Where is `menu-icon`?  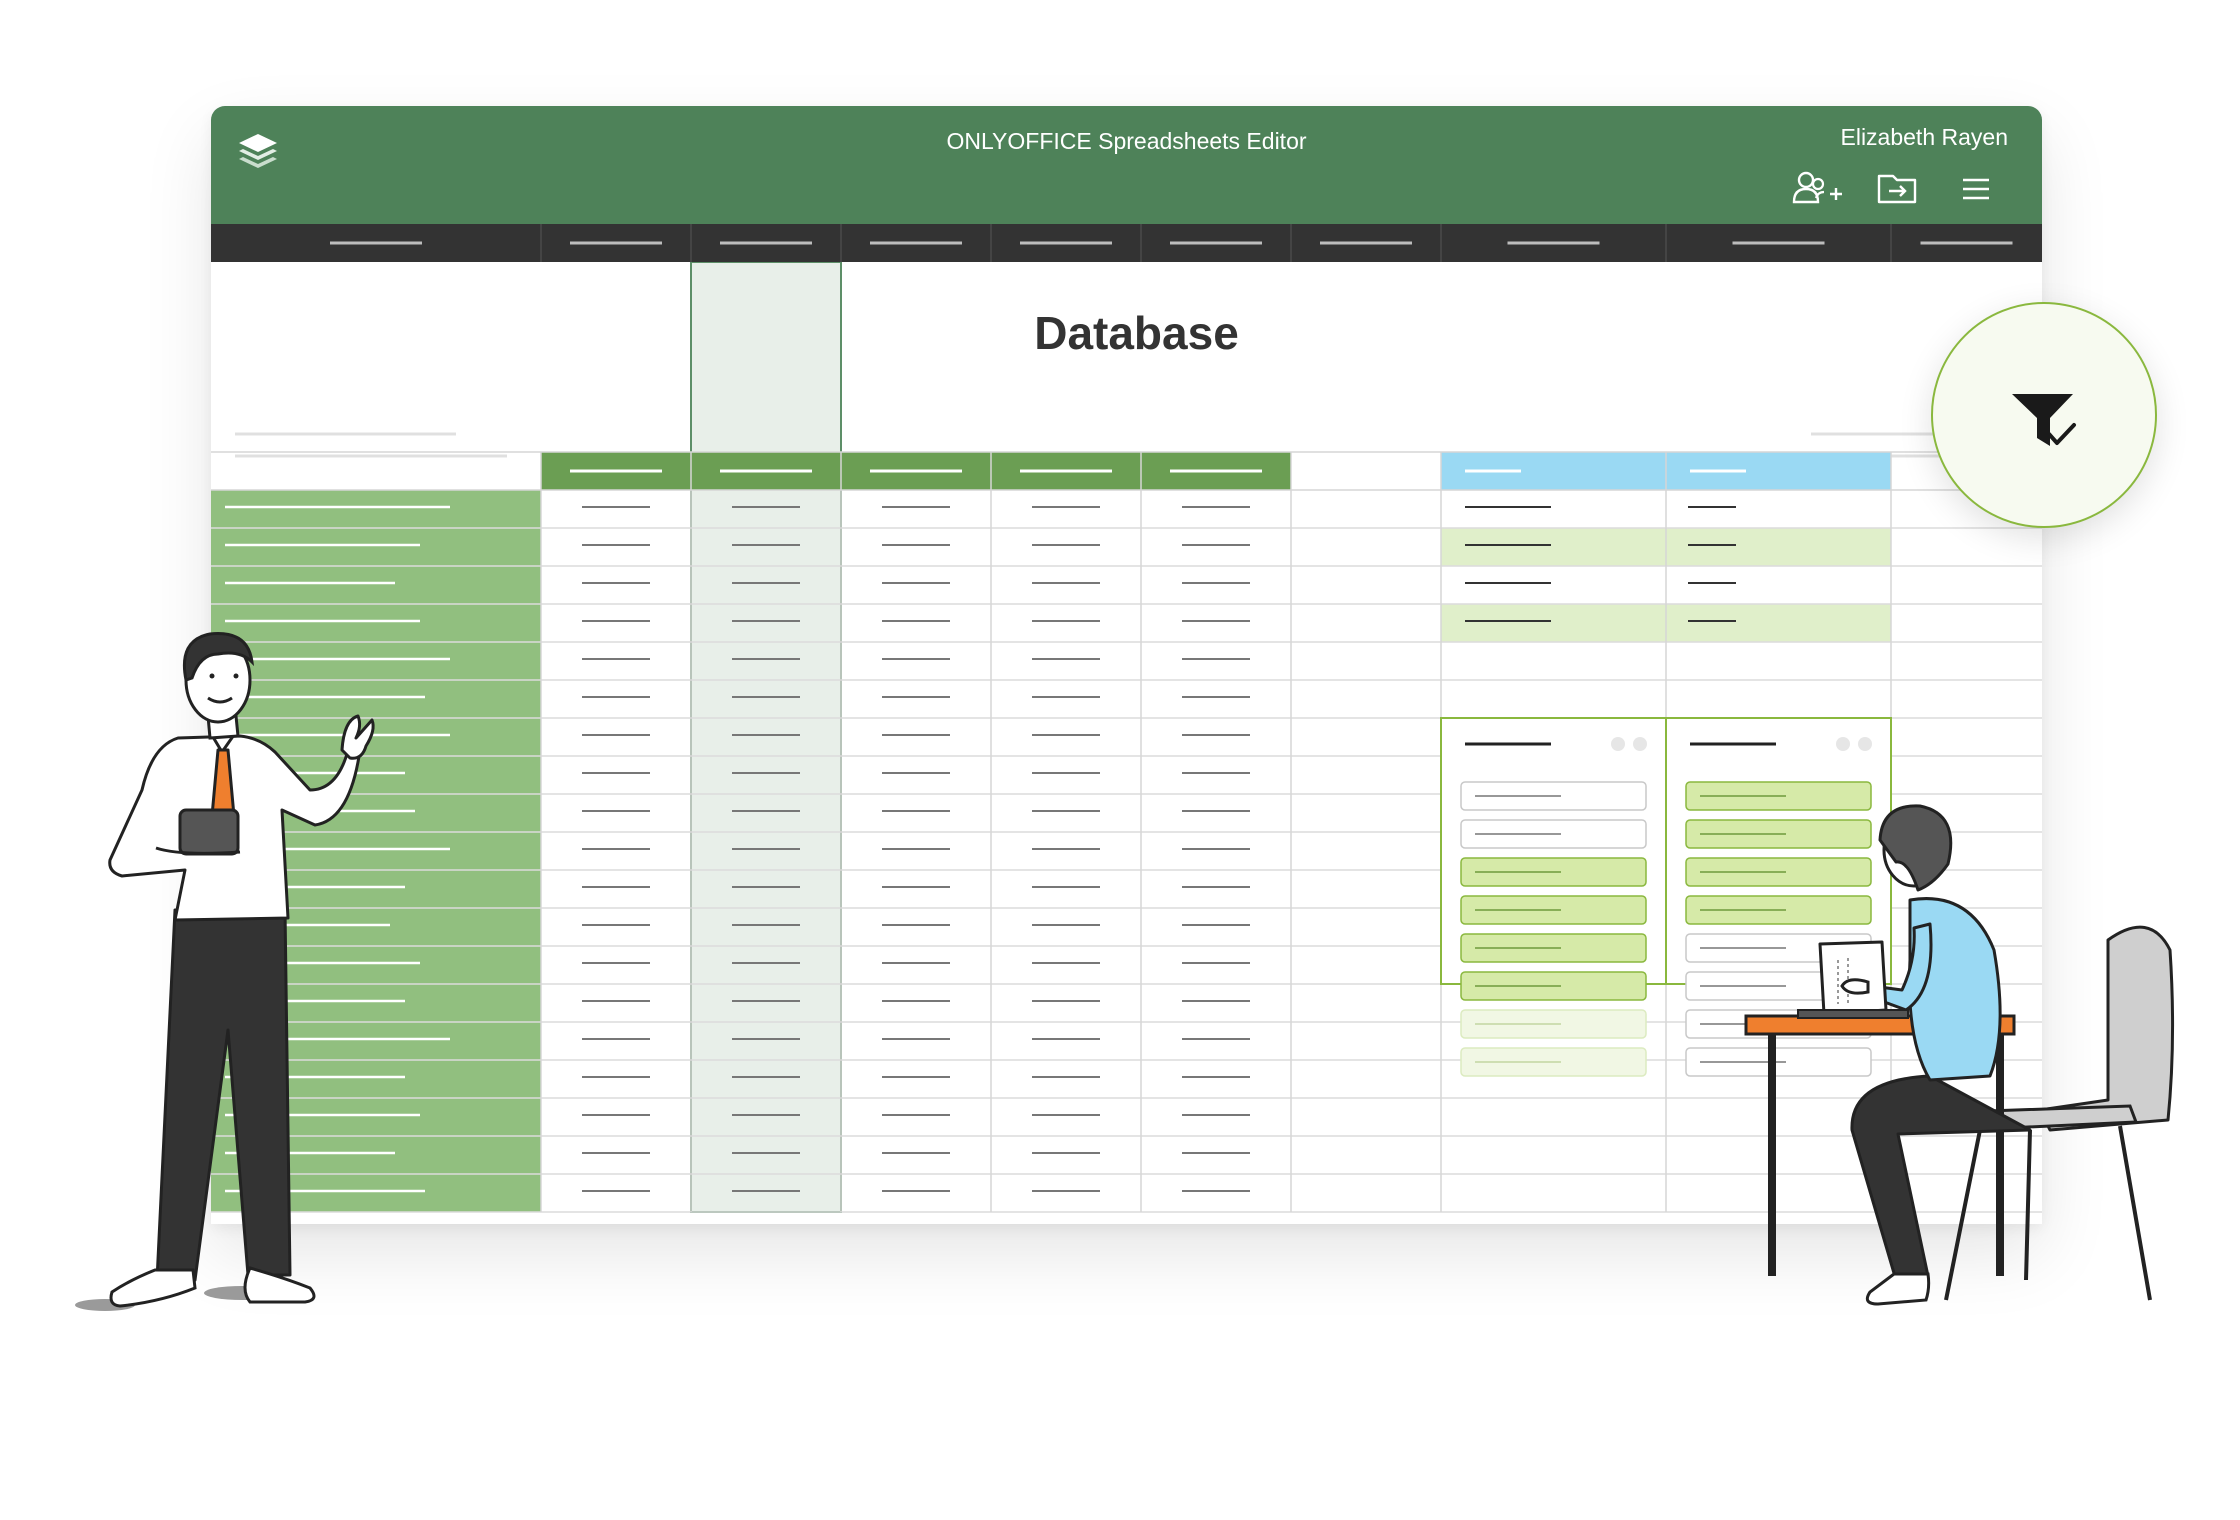 menu-icon is located at coordinates (1977, 189).